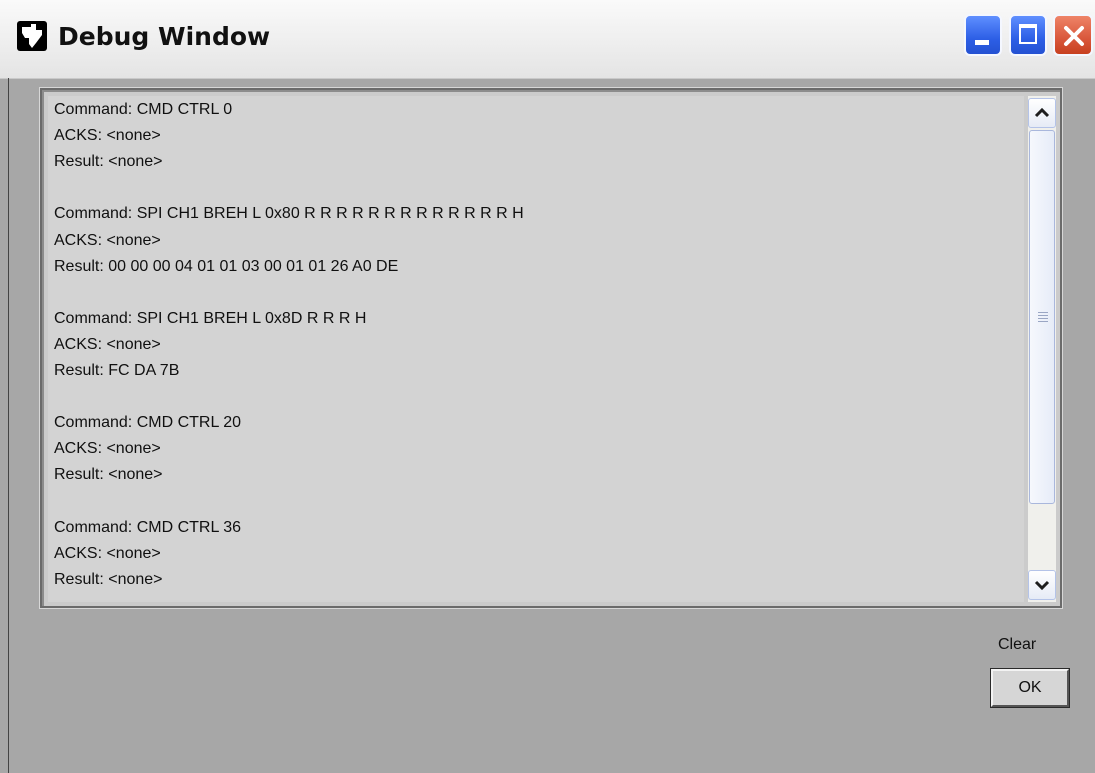  Describe the element at coordinates (148, 527) in the screenshot. I see `log-line: Command: CMD CTRL 36` at that location.